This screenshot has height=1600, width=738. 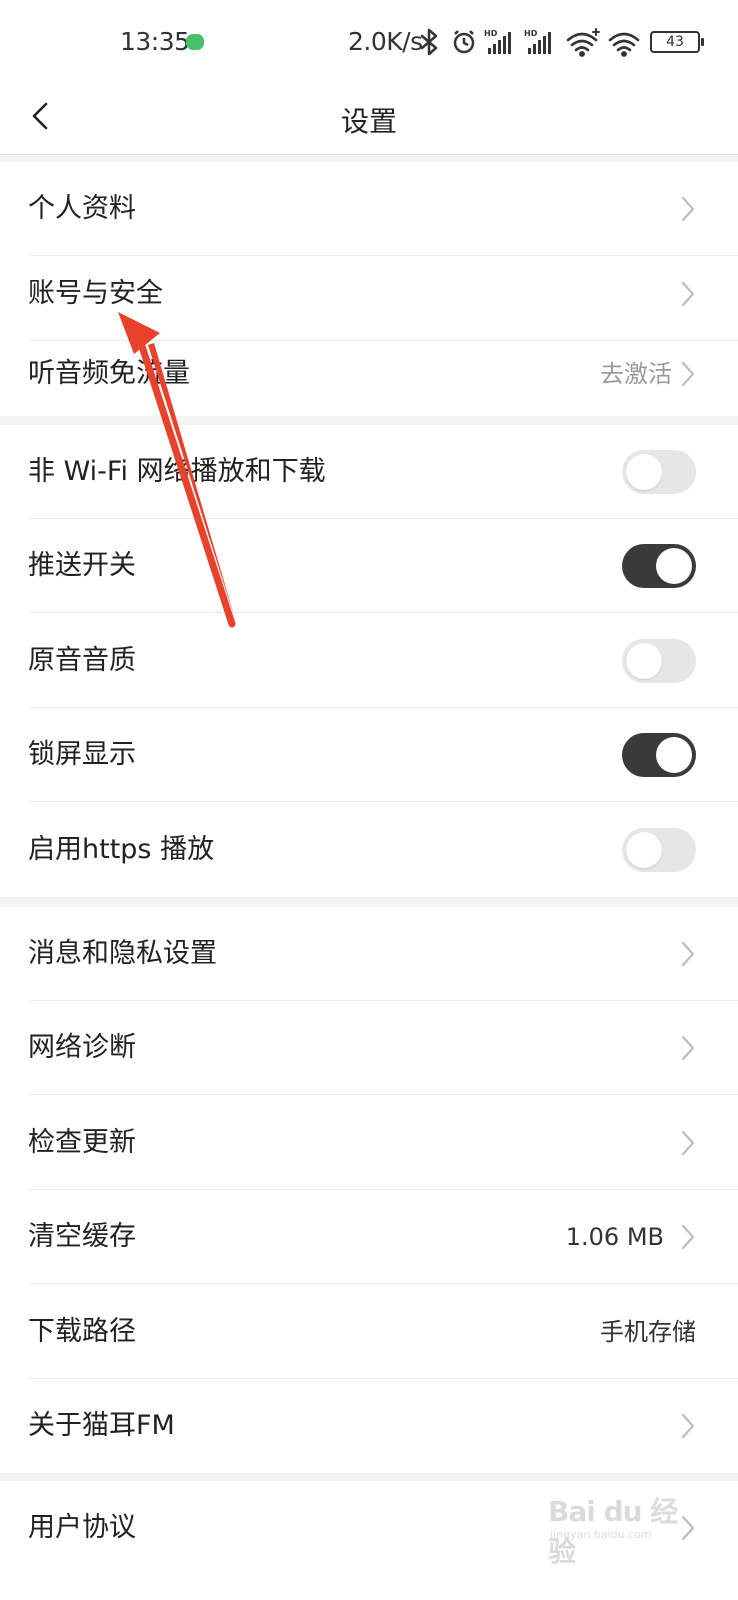 What do you see at coordinates (369, 850) in the screenshot?
I see `https-play-row: 启用https 播放` at bounding box center [369, 850].